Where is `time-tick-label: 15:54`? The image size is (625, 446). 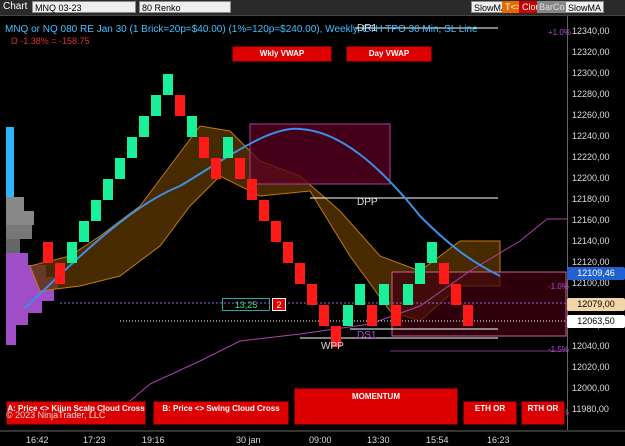
time-tick-label: 15:54 is located at coordinates (437, 440).